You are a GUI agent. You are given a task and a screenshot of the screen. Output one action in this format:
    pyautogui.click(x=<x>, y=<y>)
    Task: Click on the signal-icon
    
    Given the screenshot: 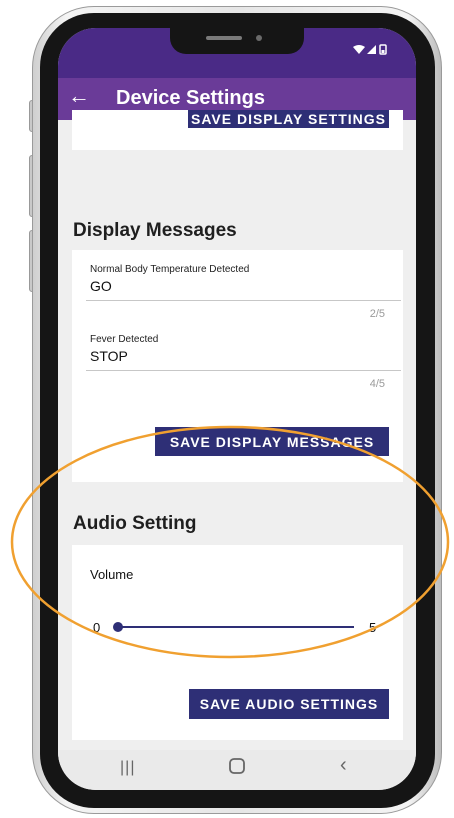 What is the action you would take?
    pyautogui.click(x=371, y=49)
    